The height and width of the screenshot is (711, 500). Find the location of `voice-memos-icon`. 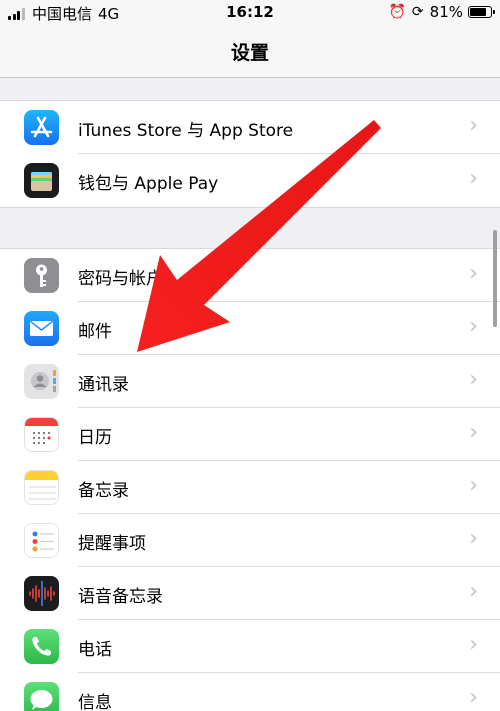

voice-memos-icon is located at coordinates (41, 593).